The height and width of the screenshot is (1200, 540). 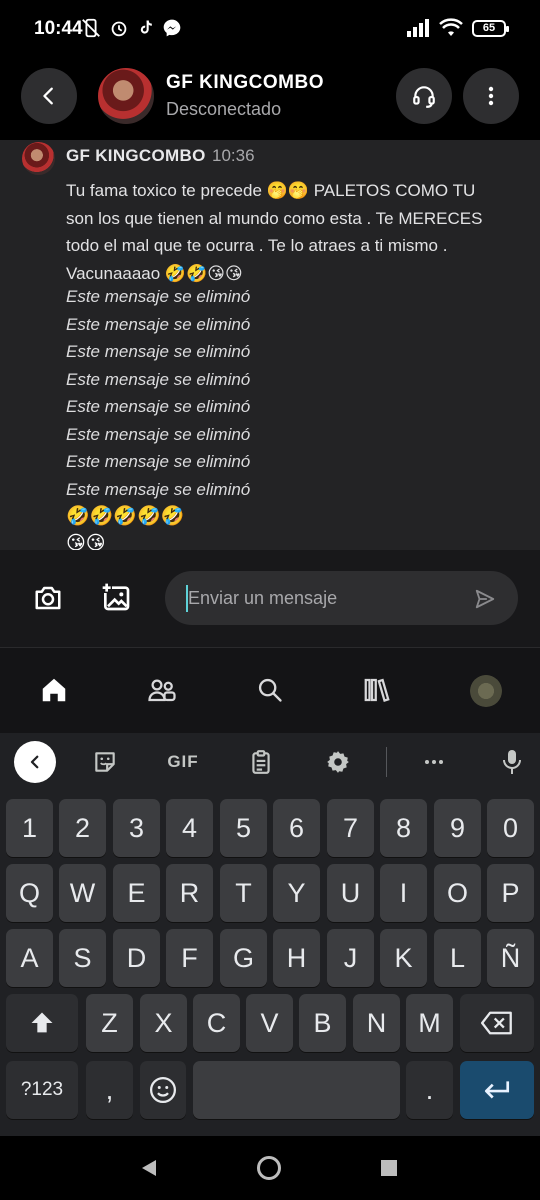 What do you see at coordinates (243, 893) in the screenshot?
I see `key-t: T` at bounding box center [243, 893].